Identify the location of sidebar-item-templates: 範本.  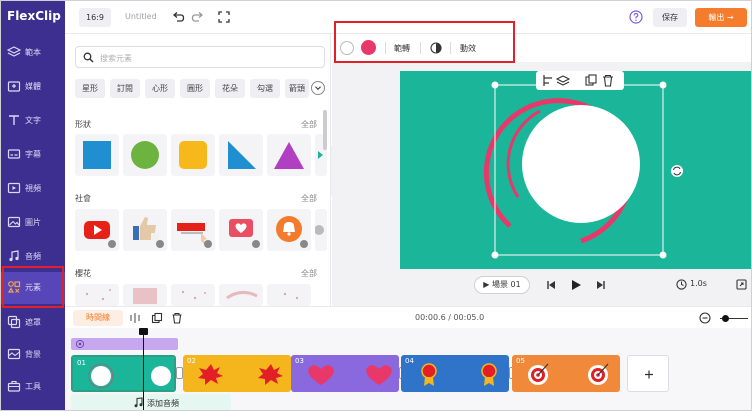
(33, 53).